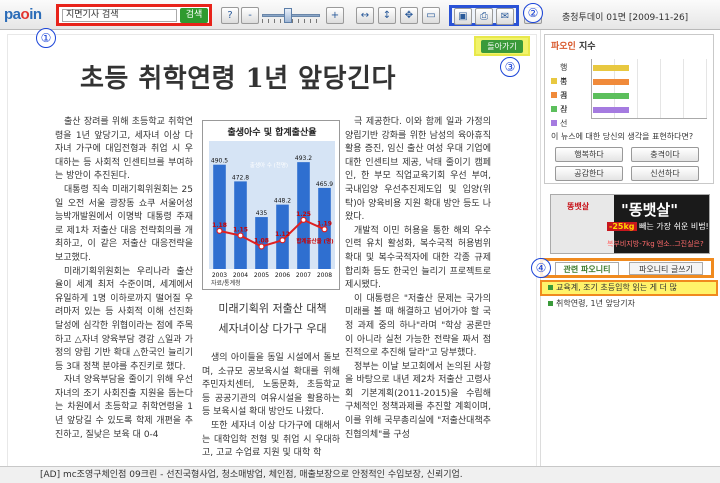 Image resolution: width=720 pixels, height=483 pixels. Describe the element at coordinates (288, 15) in the screenshot. I see `zoom-slider-knob` at that location.